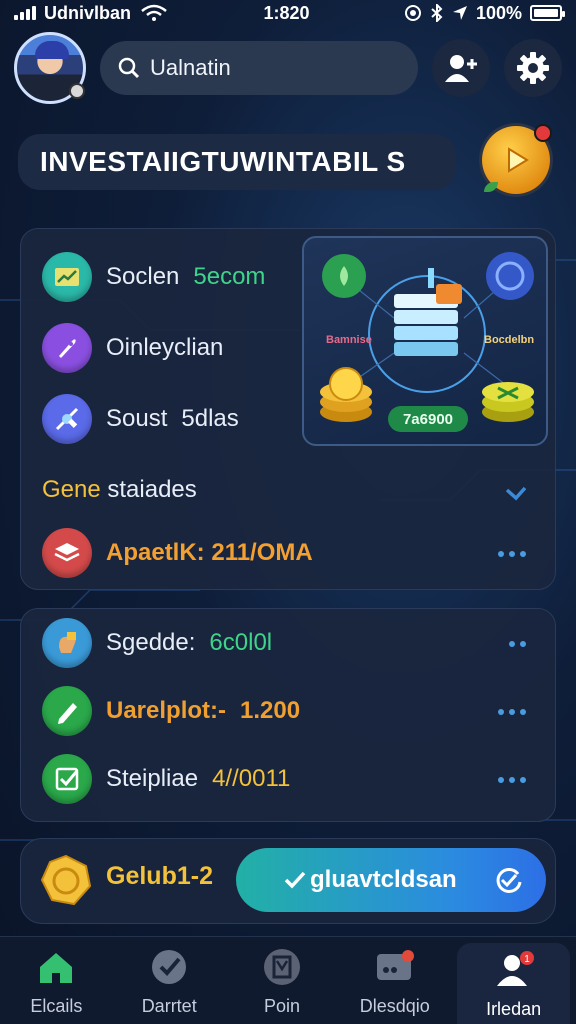  I want to click on svg-text: 1, so click(527, 959).